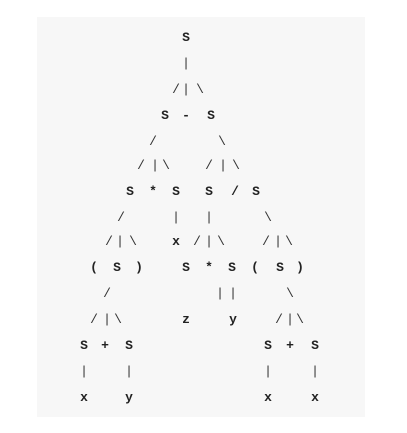 This screenshot has height=433, width=407. Describe the element at coordinates (186, 115) in the screenshot. I see `symbol-minus: -` at that location.